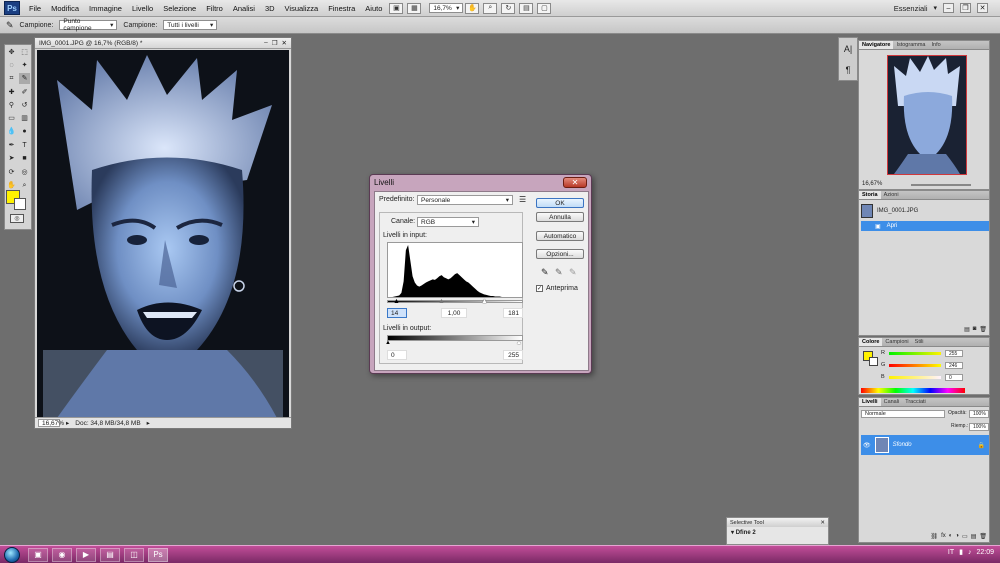 The width and height of the screenshot is (1000, 563). What do you see at coordinates (148, 423) in the screenshot?
I see `status-arrow-icon: ▸` at bounding box center [148, 423].